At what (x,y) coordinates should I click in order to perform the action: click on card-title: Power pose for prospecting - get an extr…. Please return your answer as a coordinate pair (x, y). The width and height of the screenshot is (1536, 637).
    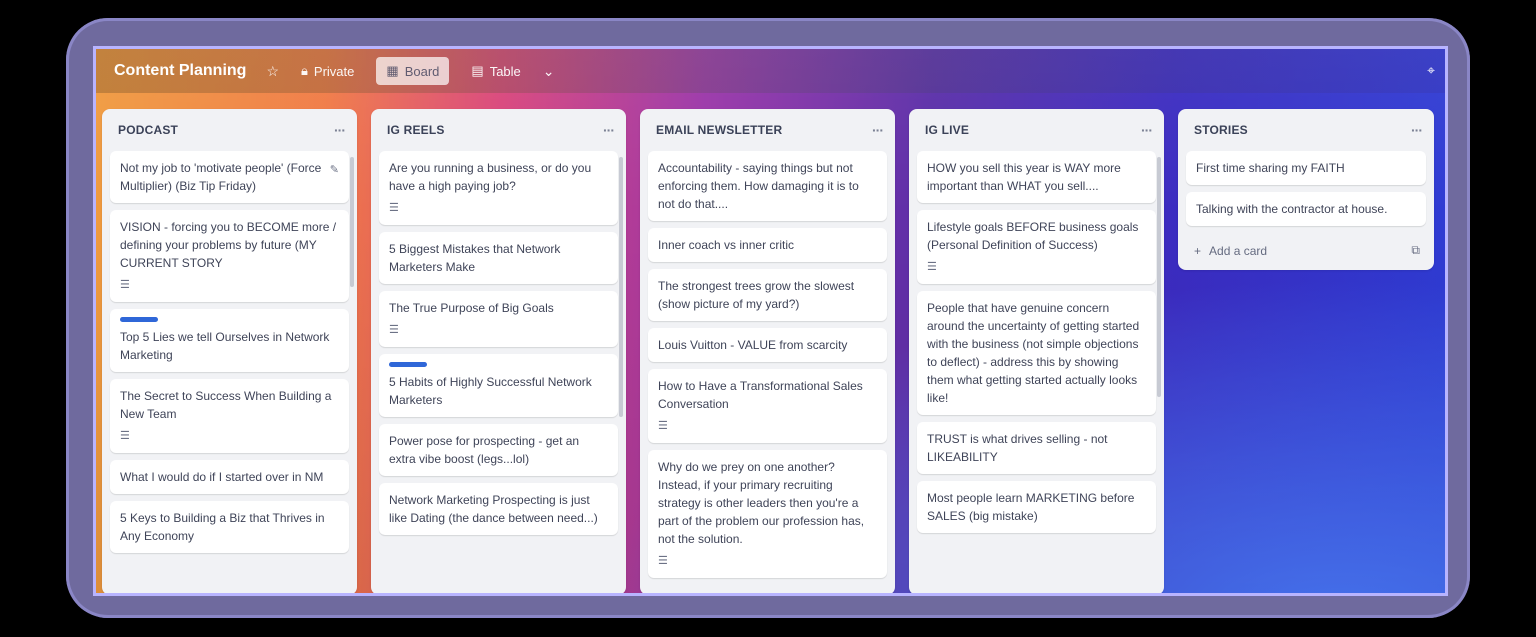
    Looking at the image, I should click on (484, 450).